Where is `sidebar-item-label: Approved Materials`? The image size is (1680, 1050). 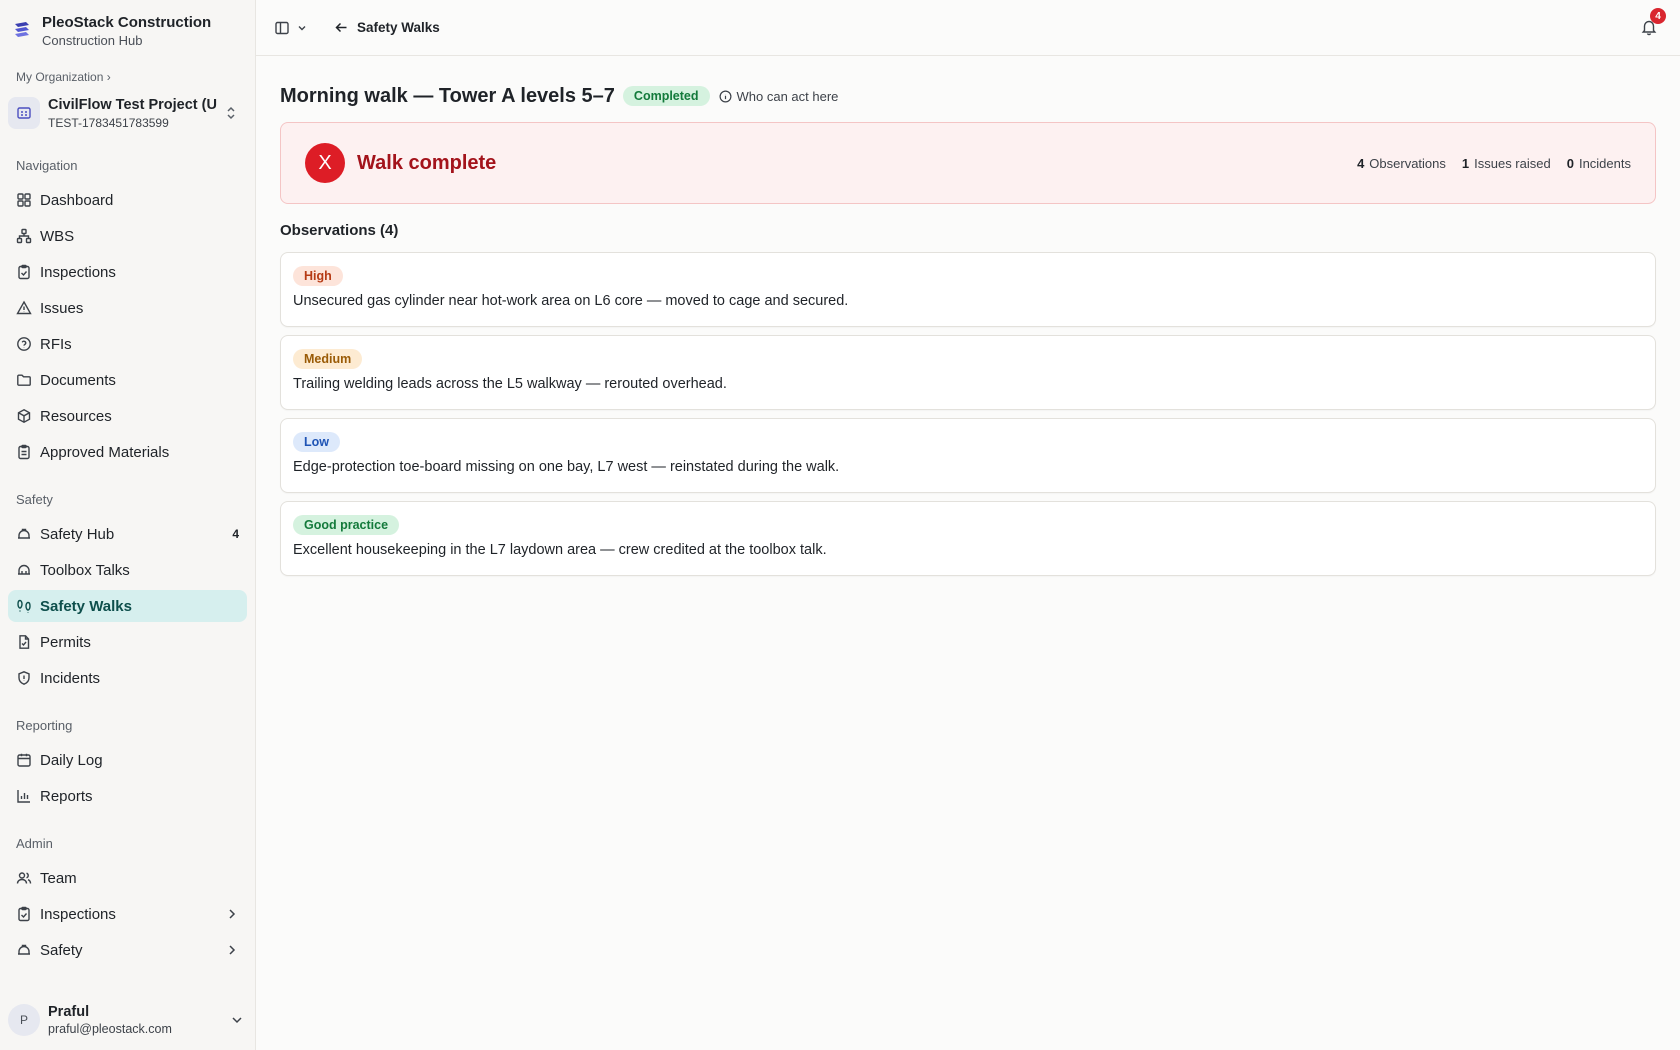
sidebar-item-label: Approved Materials is located at coordinates (105, 452).